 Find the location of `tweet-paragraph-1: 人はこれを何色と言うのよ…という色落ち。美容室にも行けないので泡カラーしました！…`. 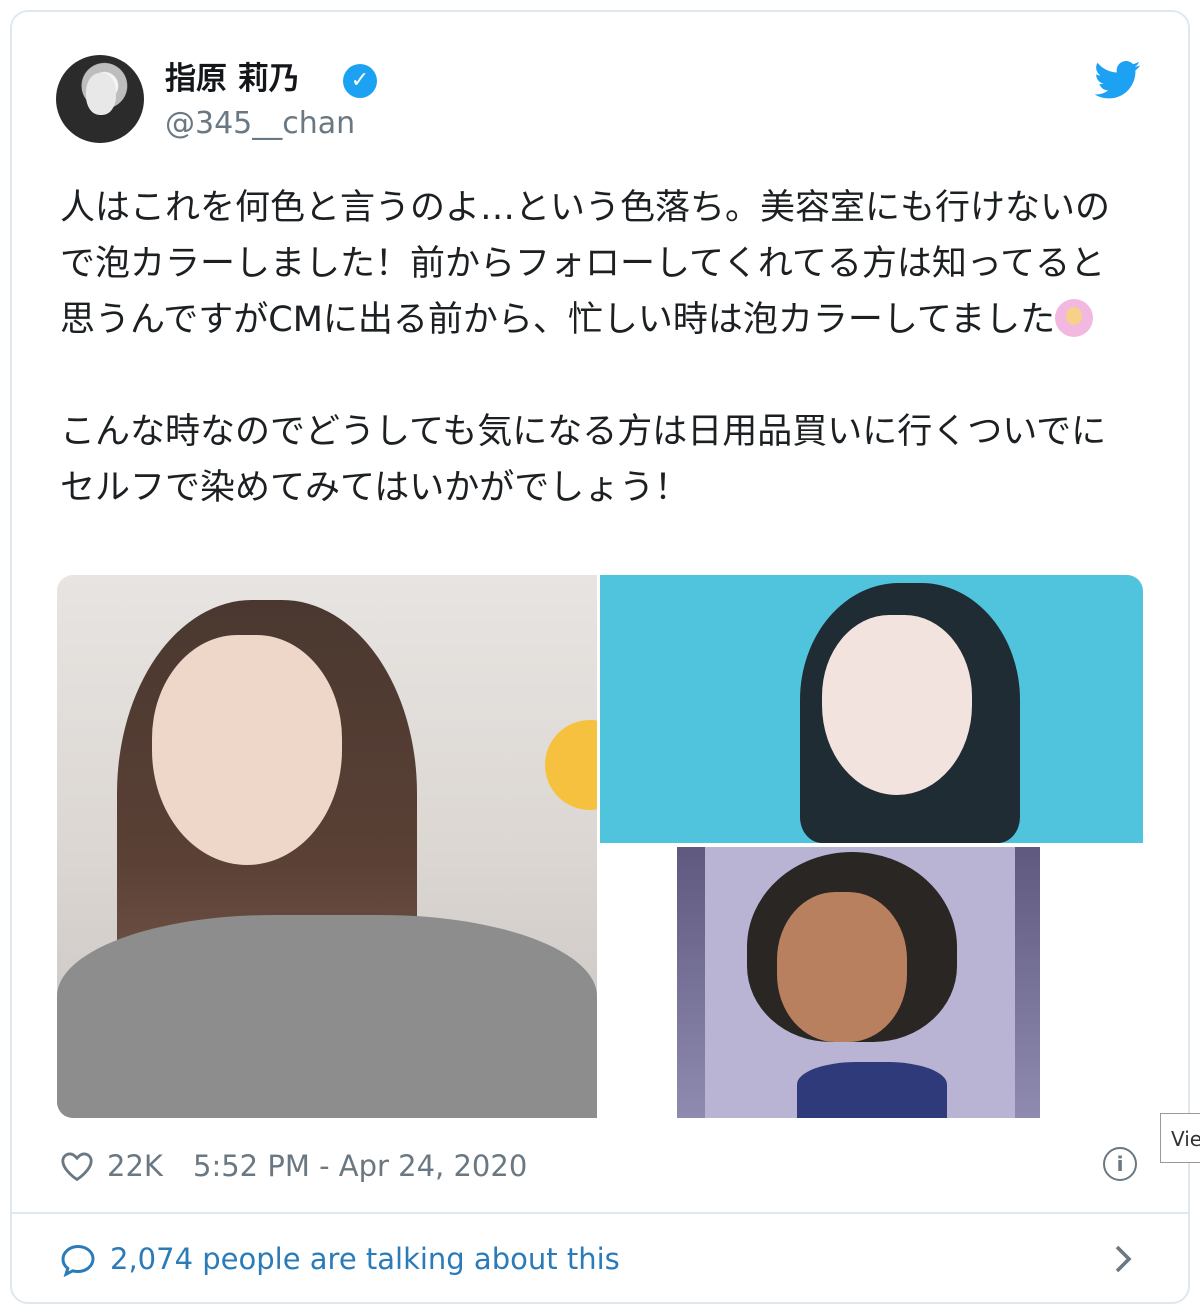

tweet-paragraph-1: 人はこれを何色と言うのよ…という色落ち。美容室にも行けないので泡カラーしました！… is located at coordinates (600, 264).